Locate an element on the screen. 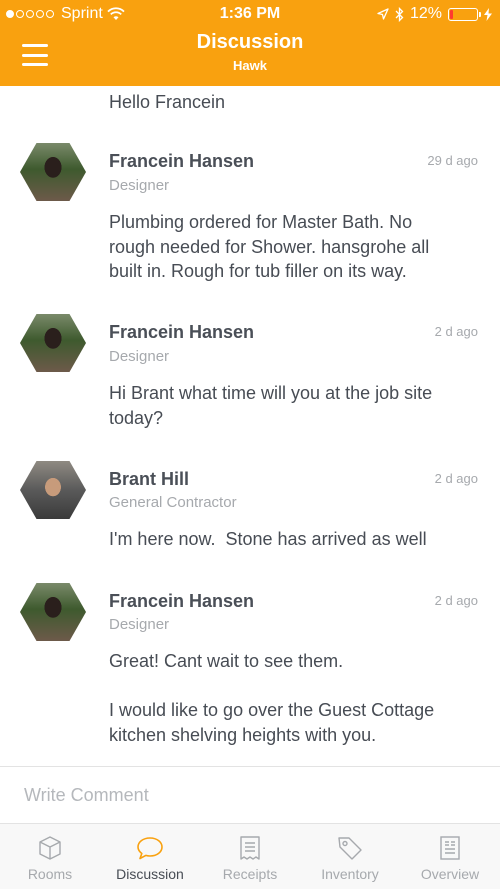 This screenshot has height=889, width=500. post-message: I'm here now. Stone has arrived as well is located at coordinates (294, 539).